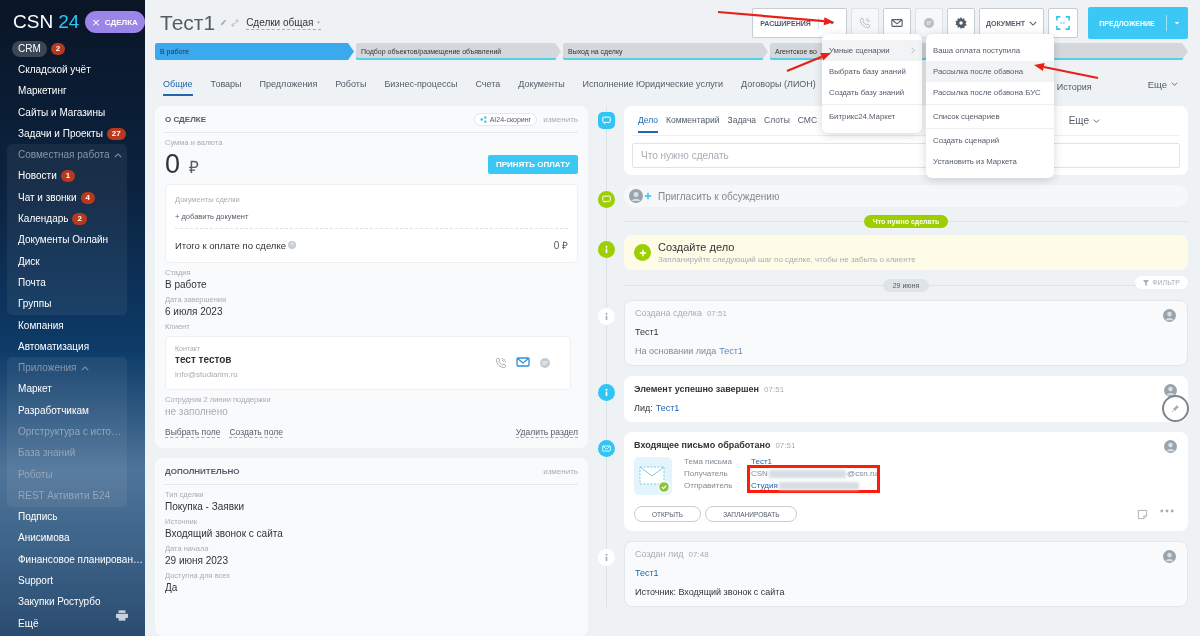 This screenshot has height=636, width=1200. I want to click on contact-name: тест тестов, so click(206, 359).